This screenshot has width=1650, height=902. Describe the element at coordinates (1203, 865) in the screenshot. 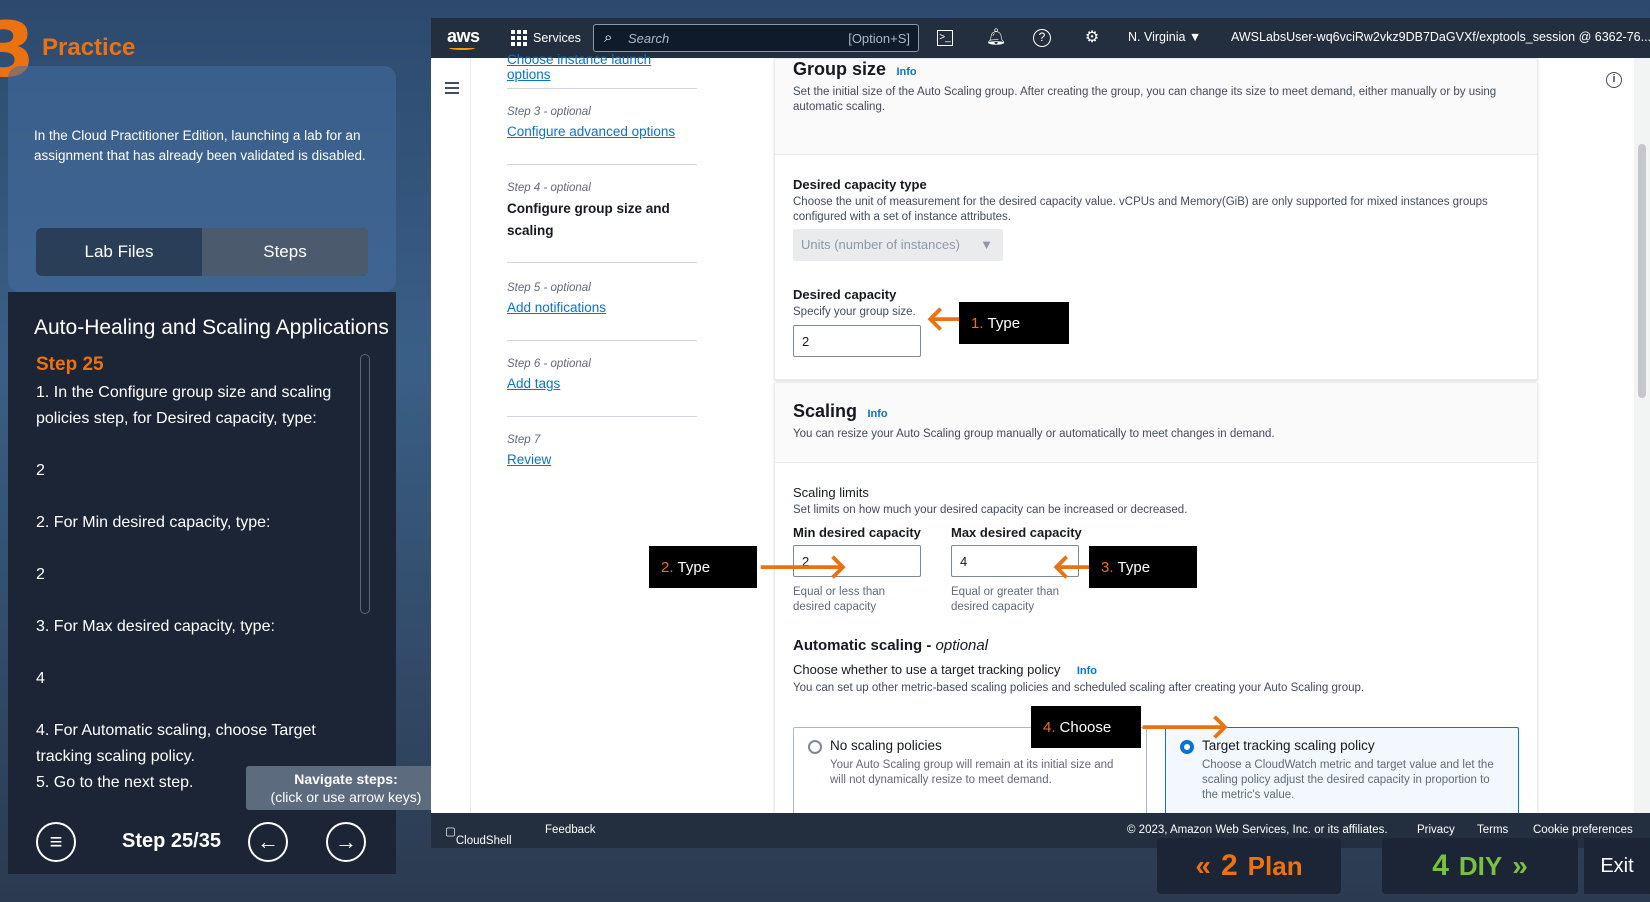

I see `double-chevron-left-icon: «` at that location.